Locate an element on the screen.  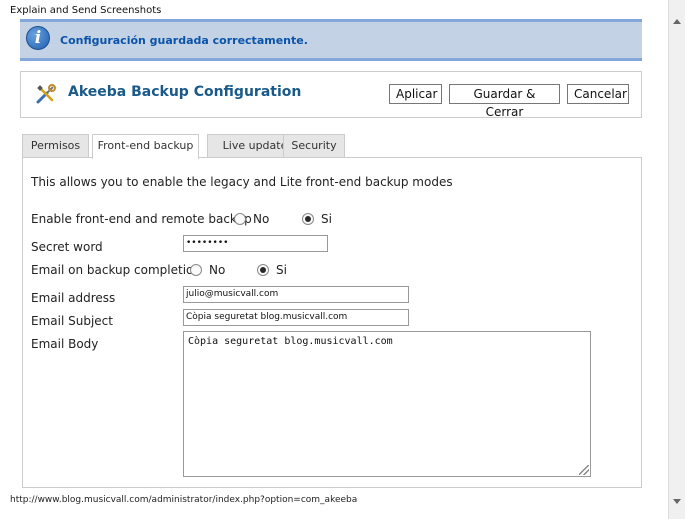
frontend-backup-no-label: No is located at coordinates (261, 219).